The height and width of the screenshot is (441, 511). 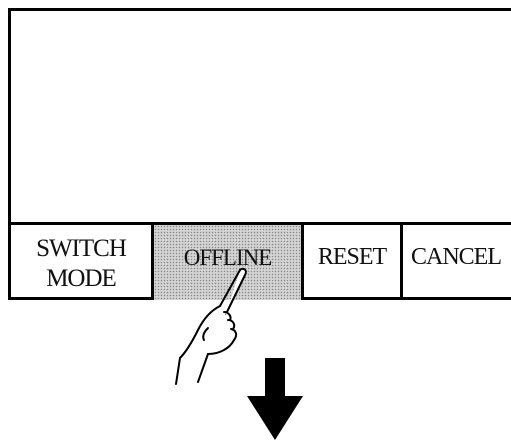 What do you see at coordinates (275, 399) in the screenshot?
I see `down-arrow-icon` at bounding box center [275, 399].